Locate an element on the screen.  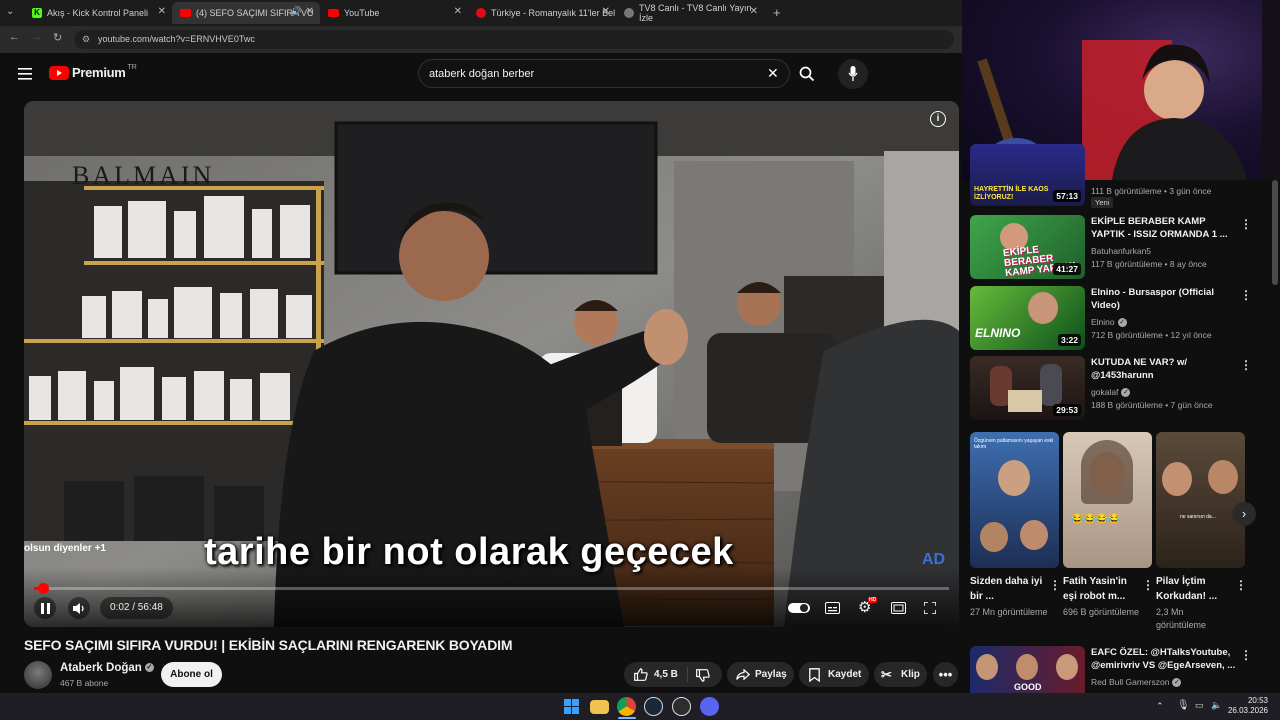
sidebar-scrollbar is located at coordinates (1275, 232).